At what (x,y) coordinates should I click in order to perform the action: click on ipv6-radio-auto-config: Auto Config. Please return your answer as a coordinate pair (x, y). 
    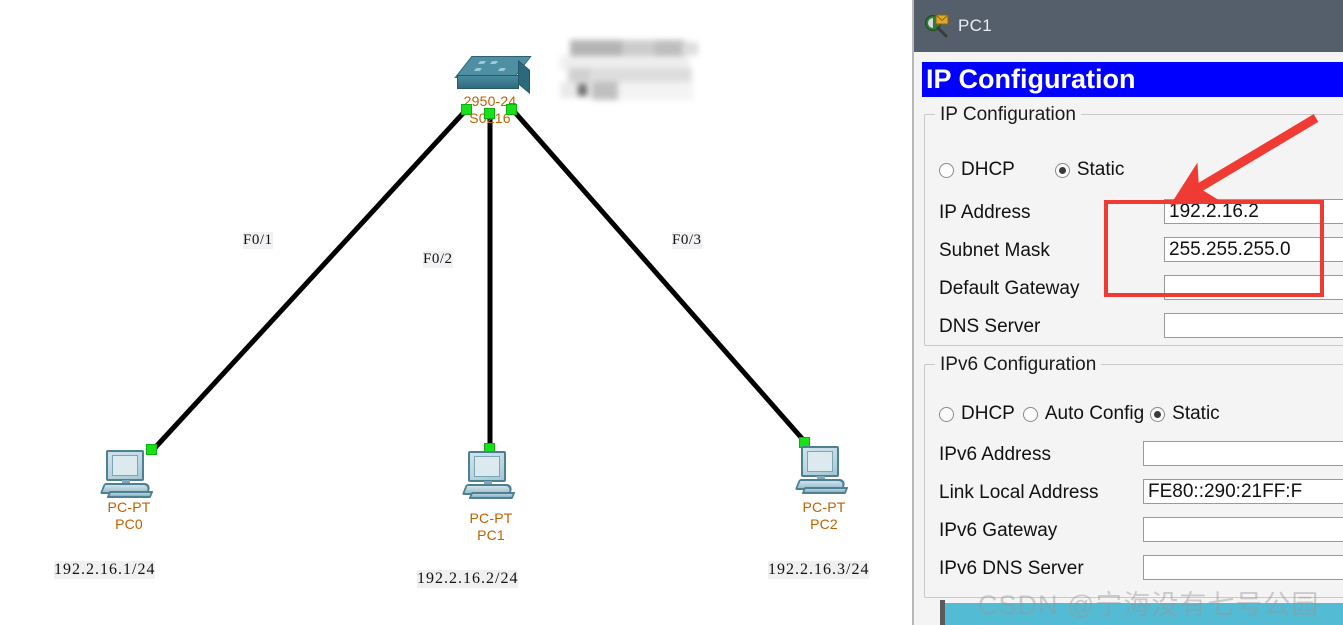
    Looking at the image, I should click on (1083, 414).